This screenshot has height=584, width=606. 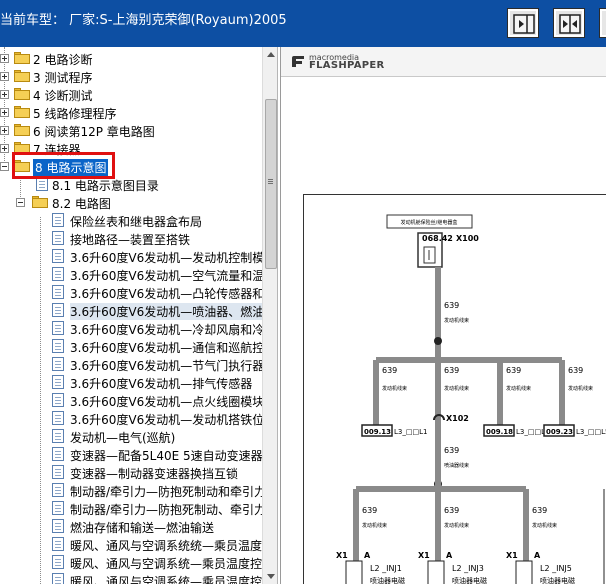 What do you see at coordinates (131, 94) in the screenshot?
I see `tree-folder-item: 4 诊断测试` at bounding box center [131, 94].